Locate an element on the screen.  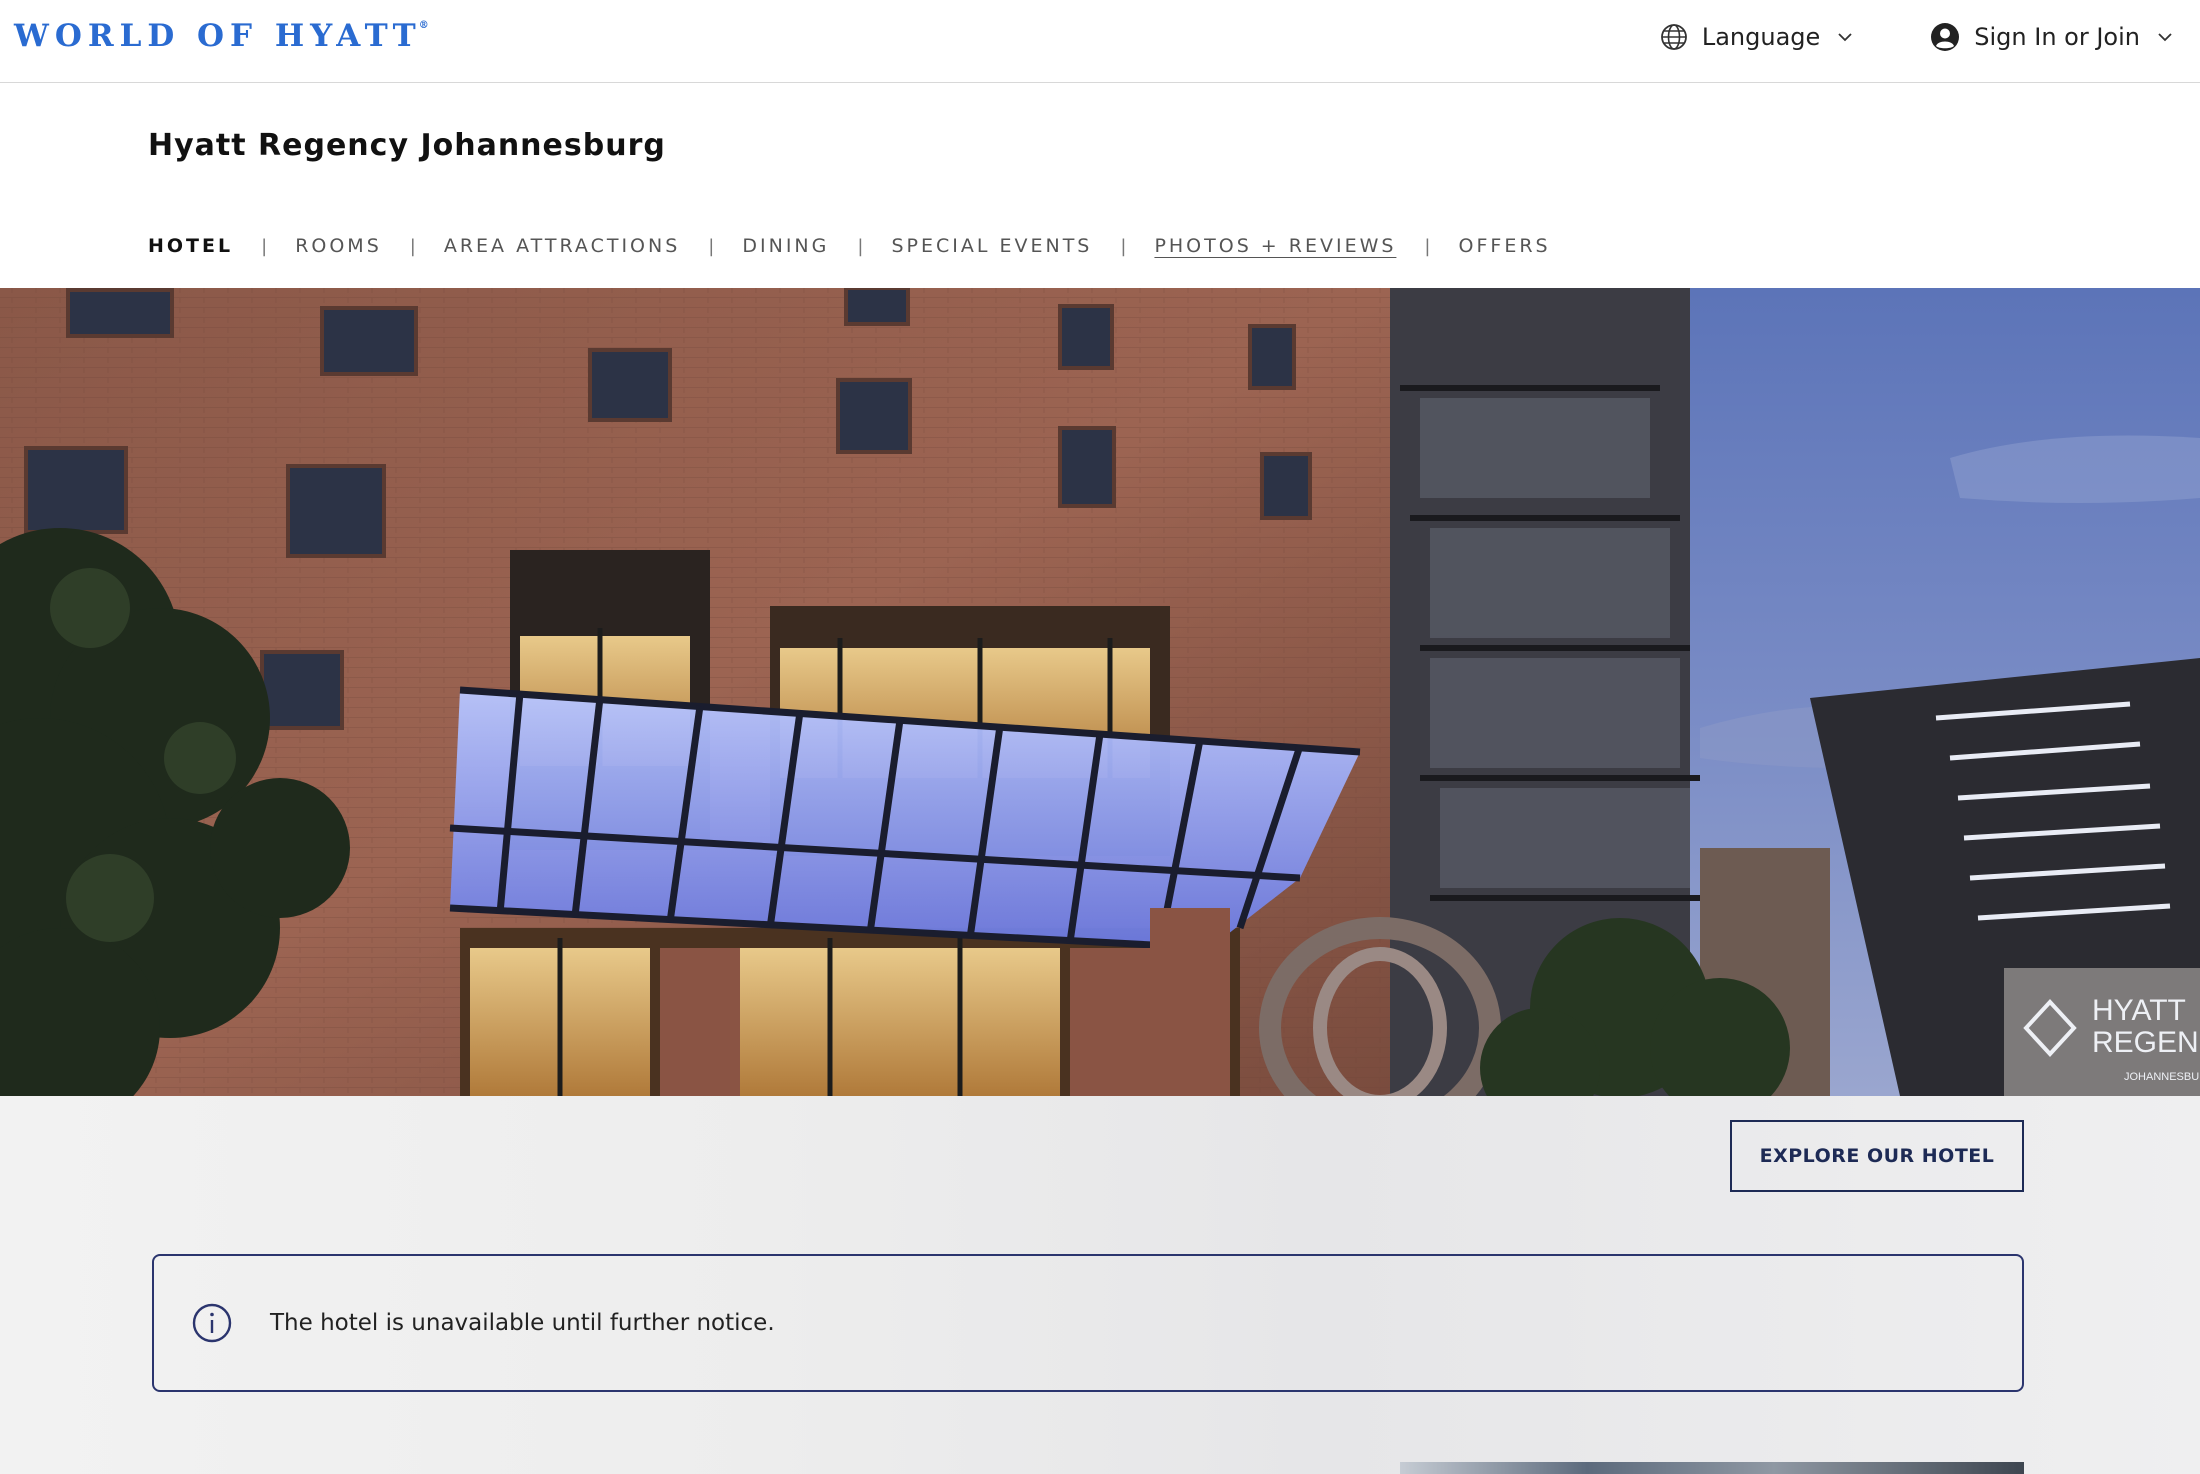
registered-mark: ® is located at coordinates (423, 25).